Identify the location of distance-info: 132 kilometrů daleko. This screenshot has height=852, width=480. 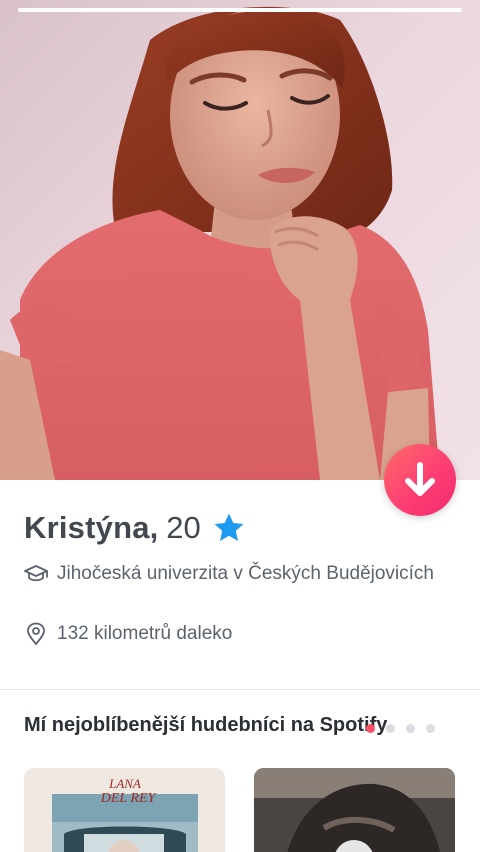
(128, 633).